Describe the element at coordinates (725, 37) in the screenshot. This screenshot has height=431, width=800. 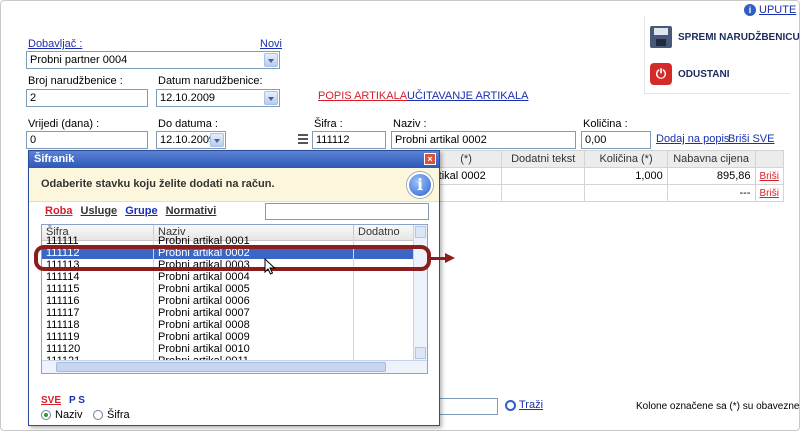
I see `save-order-button: SPREMI NARUDŽBENICU` at that location.